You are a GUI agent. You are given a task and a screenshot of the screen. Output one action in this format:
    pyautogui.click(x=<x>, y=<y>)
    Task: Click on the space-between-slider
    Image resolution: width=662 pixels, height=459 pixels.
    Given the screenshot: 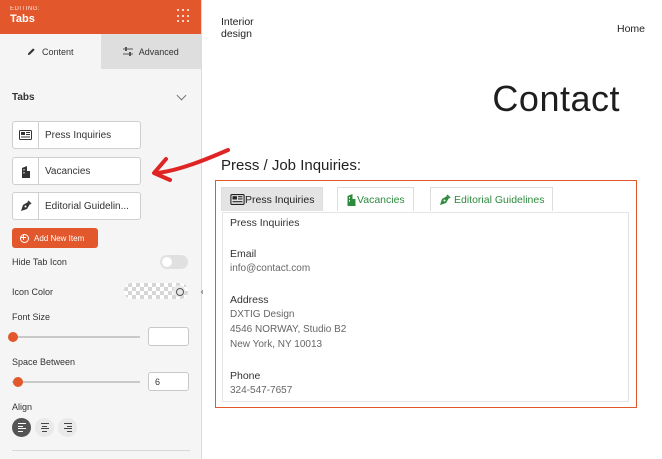 What is the action you would take?
    pyautogui.click(x=76, y=382)
    